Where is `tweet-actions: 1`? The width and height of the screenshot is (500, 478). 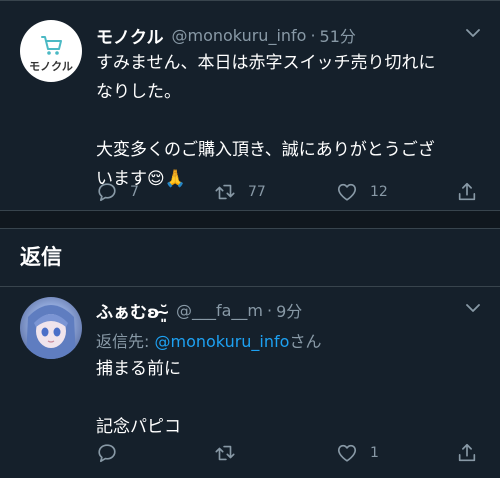 tweet-actions: 1 is located at coordinates (291, 453).